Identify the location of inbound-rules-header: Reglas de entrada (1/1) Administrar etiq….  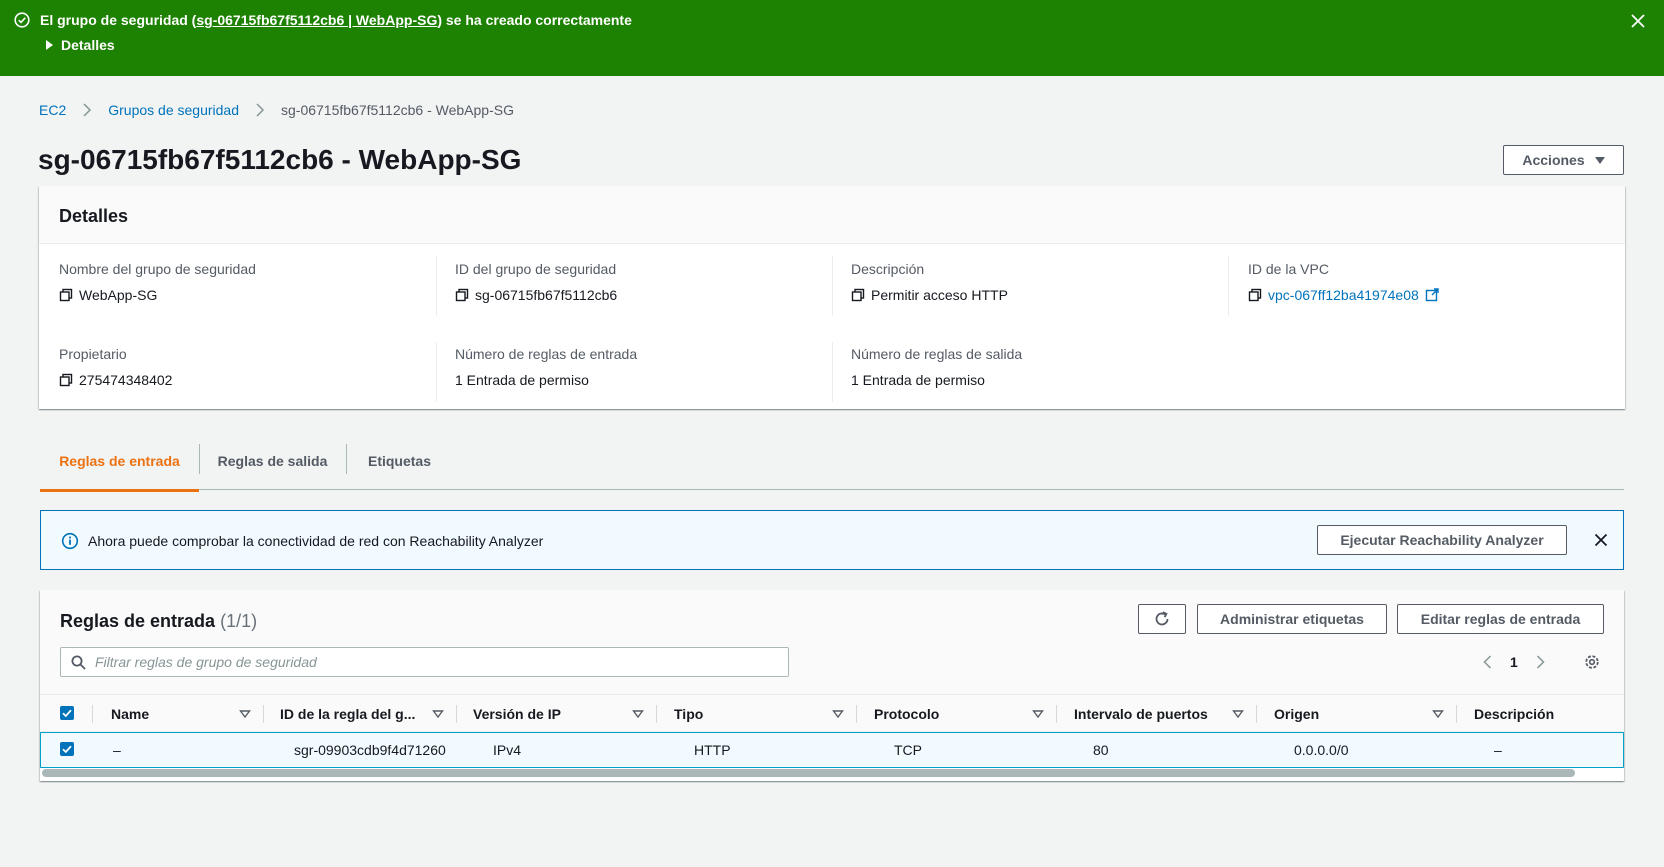
(832, 642).